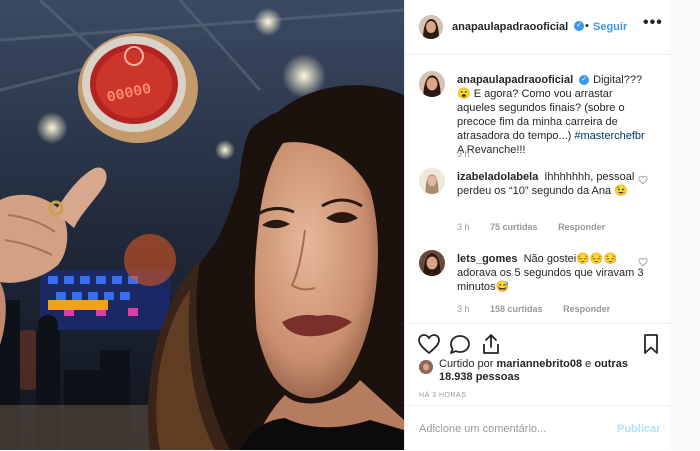 The image size is (700, 451). Describe the element at coordinates (487, 259) in the screenshot. I see `commenter-username: lets_gomes` at that location.